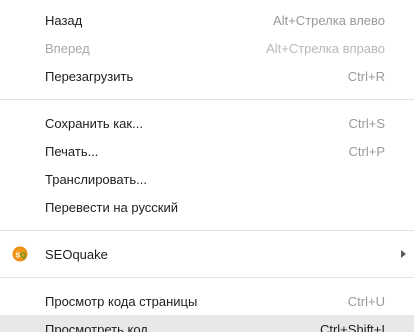 This screenshot has width=414, height=332. I want to click on menu-item-back: Назад Alt+Стрелка влево, so click(207, 20).